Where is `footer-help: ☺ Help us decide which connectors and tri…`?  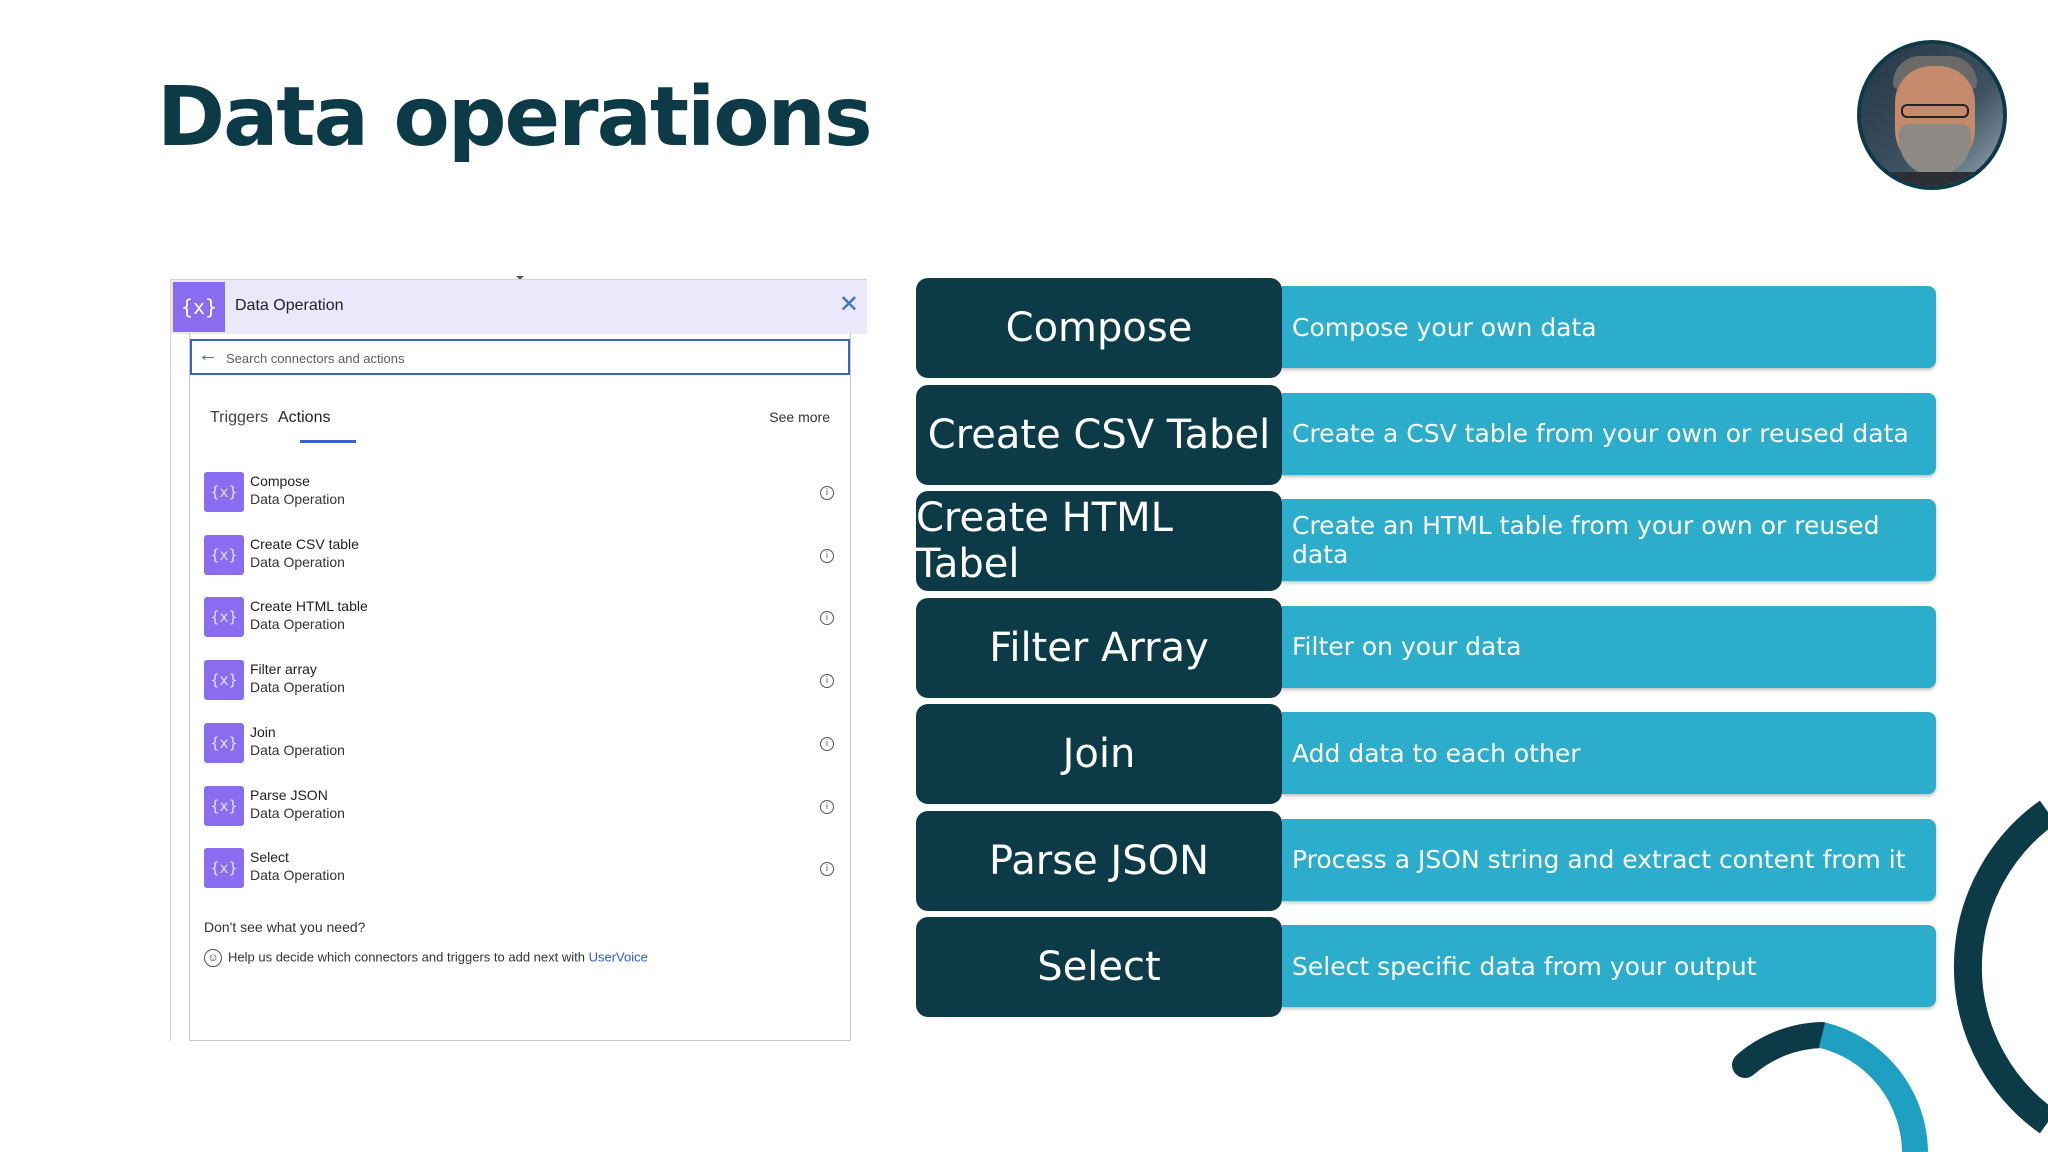
footer-help: ☺ Help us decide which connectors and tri… is located at coordinates (426, 958).